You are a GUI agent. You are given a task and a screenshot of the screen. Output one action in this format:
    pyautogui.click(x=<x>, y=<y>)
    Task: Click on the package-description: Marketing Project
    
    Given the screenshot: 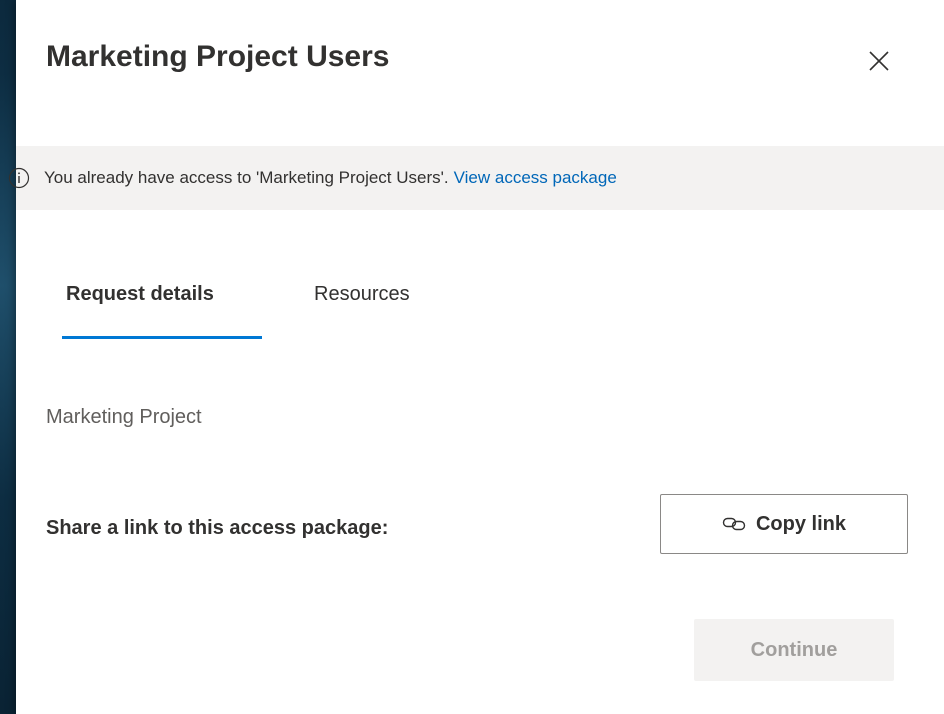 What is the action you would take?
    pyautogui.click(x=124, y=417)
    